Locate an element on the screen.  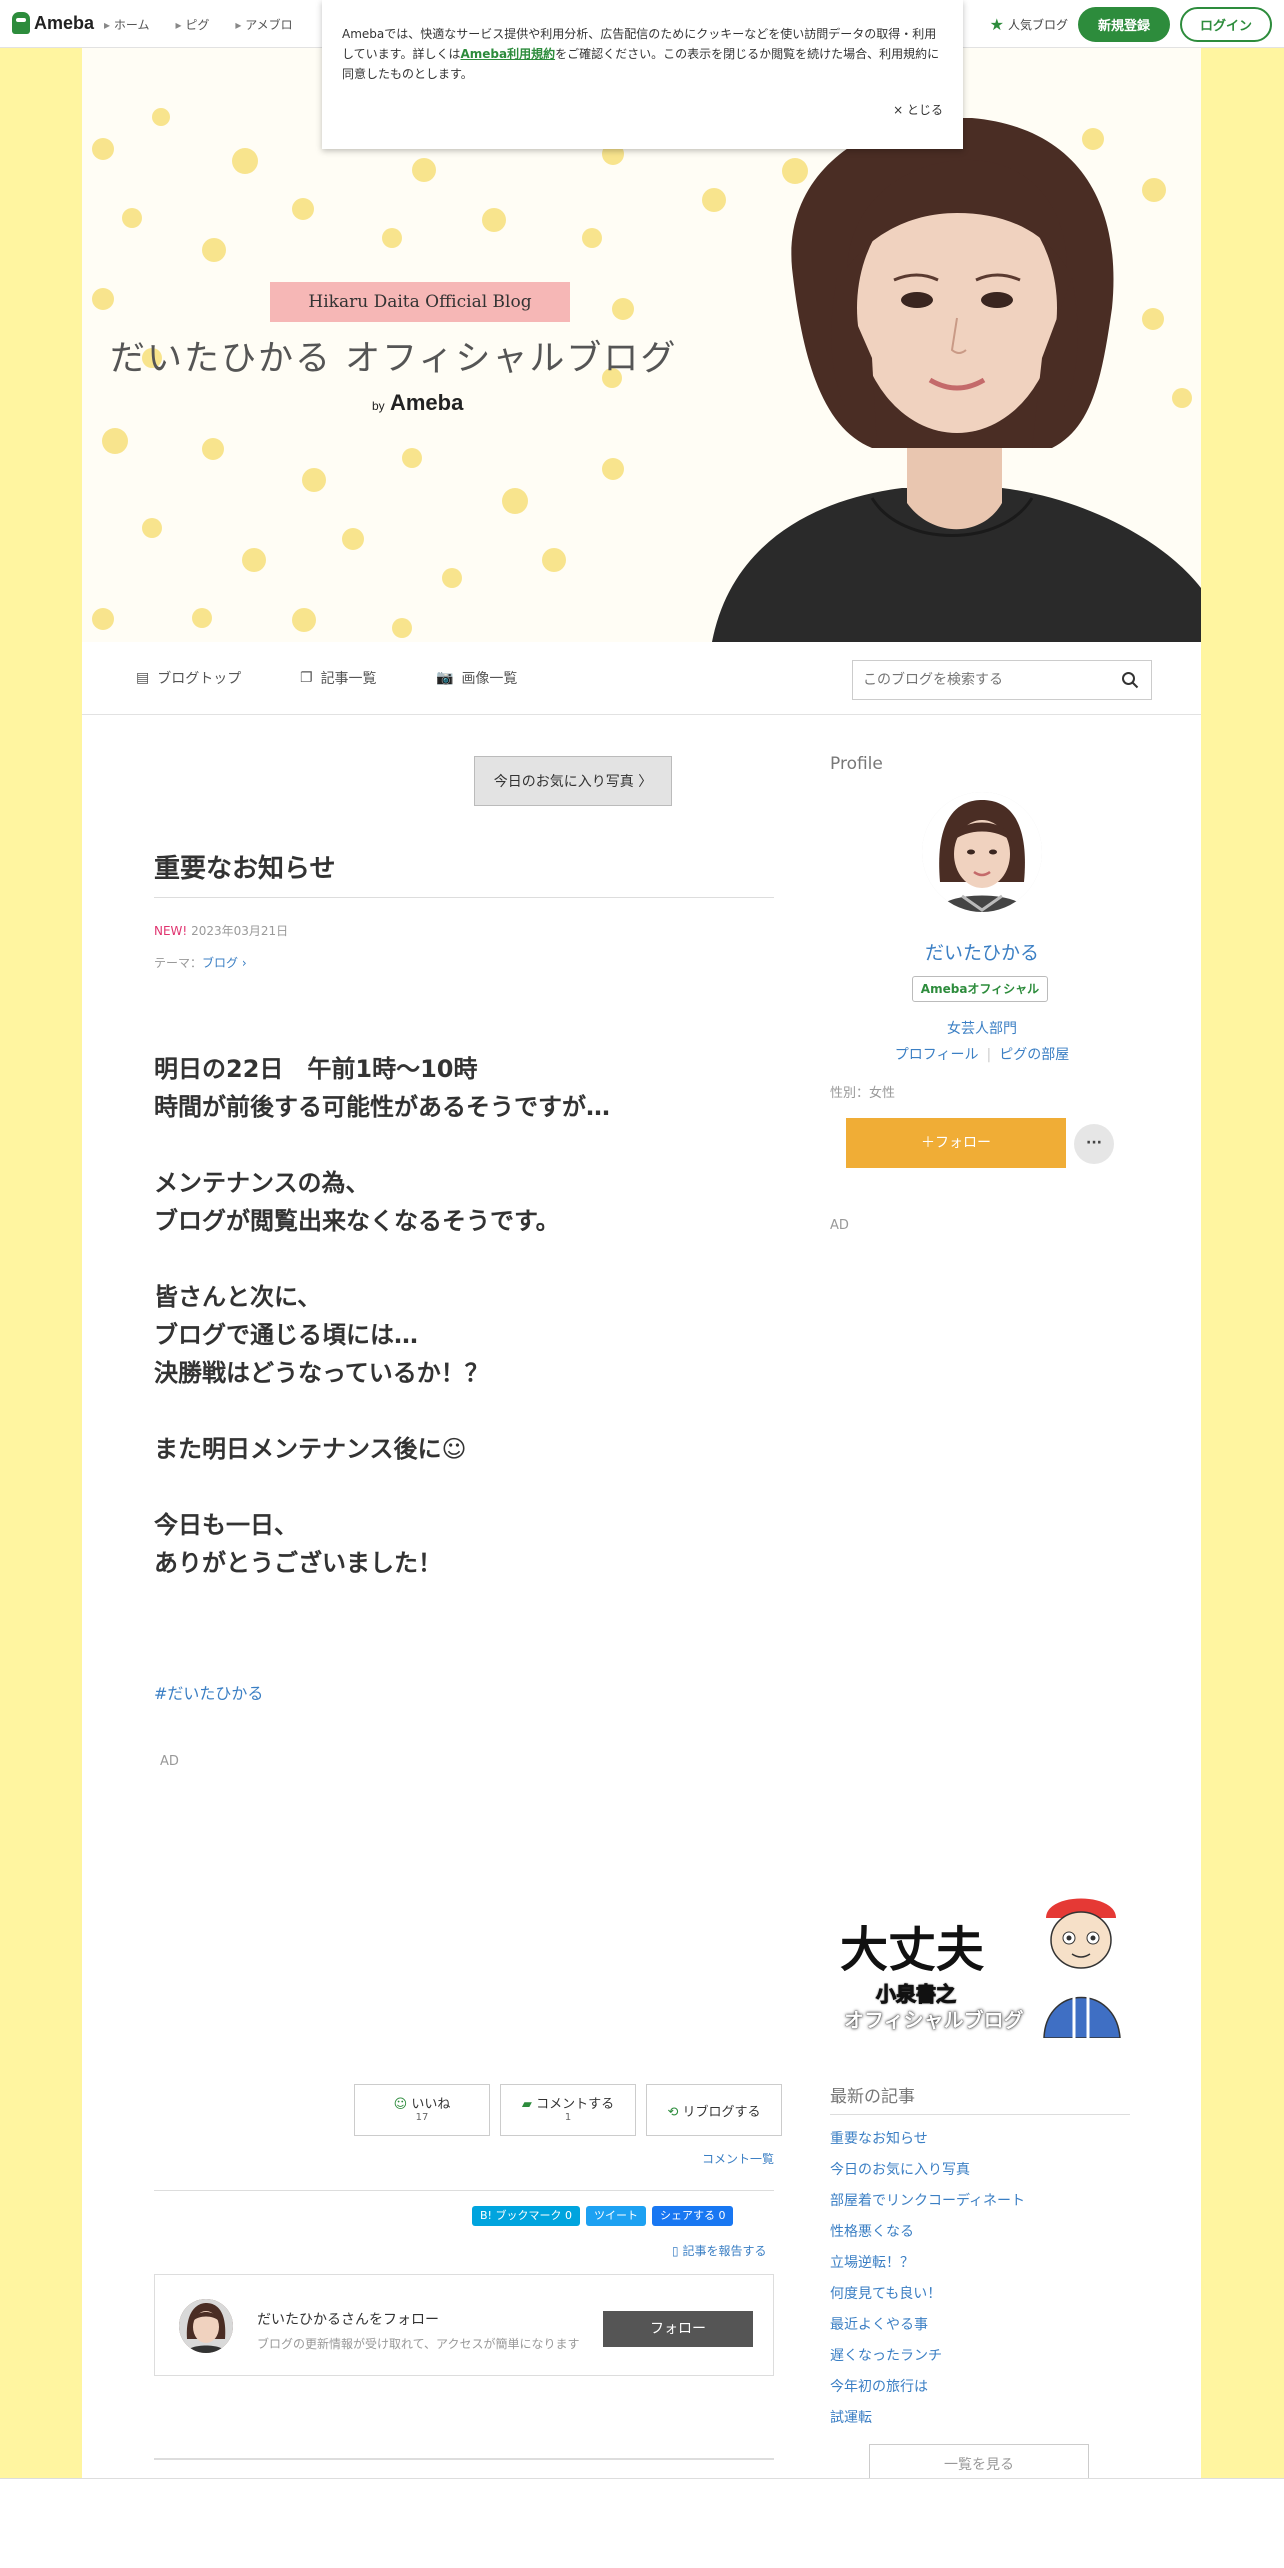
entry-theme: テーマ：ブログ › is located at coordinates (200, 962).